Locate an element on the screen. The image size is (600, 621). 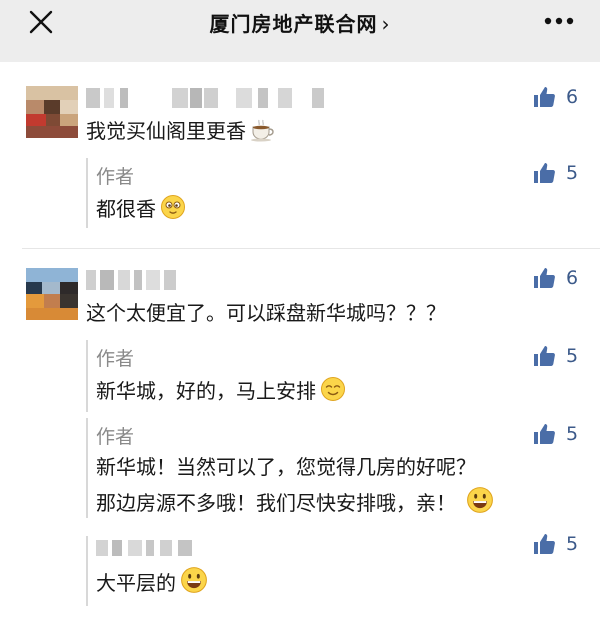
reply-body: 都很香 is located at coordinates (126, 209).